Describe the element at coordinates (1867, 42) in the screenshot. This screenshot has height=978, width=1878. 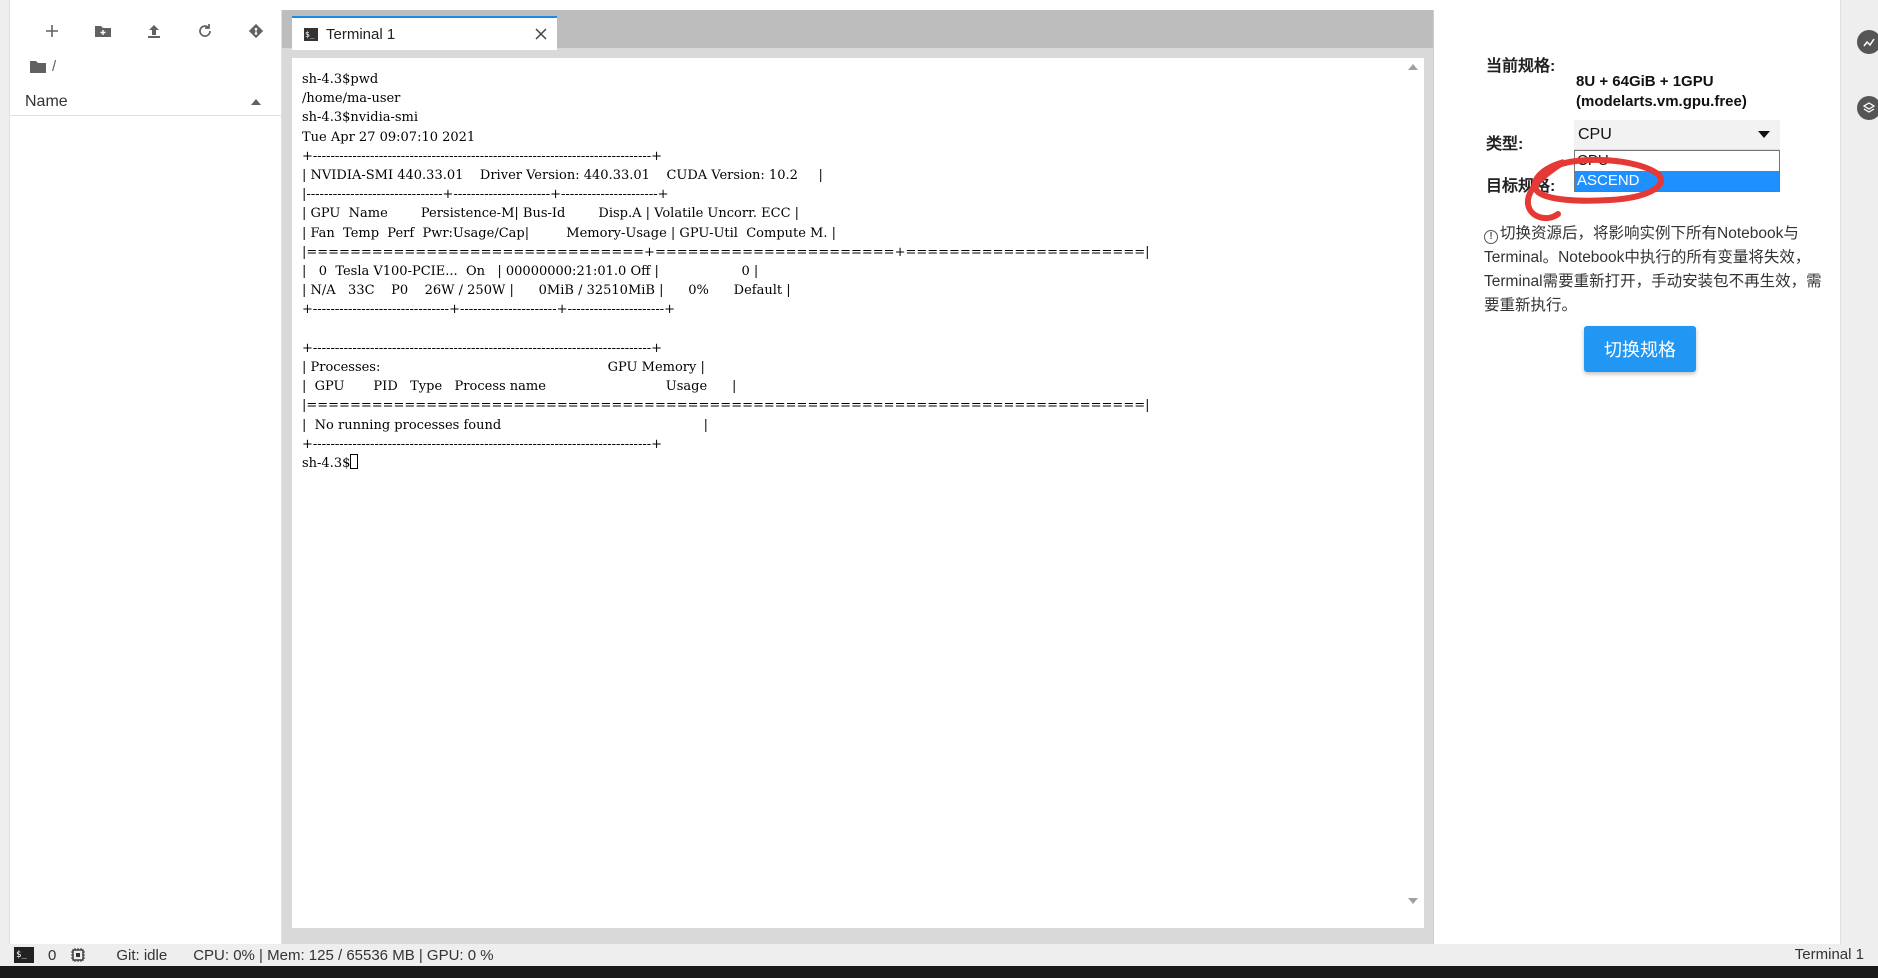
I see `chart-icon` at that location.